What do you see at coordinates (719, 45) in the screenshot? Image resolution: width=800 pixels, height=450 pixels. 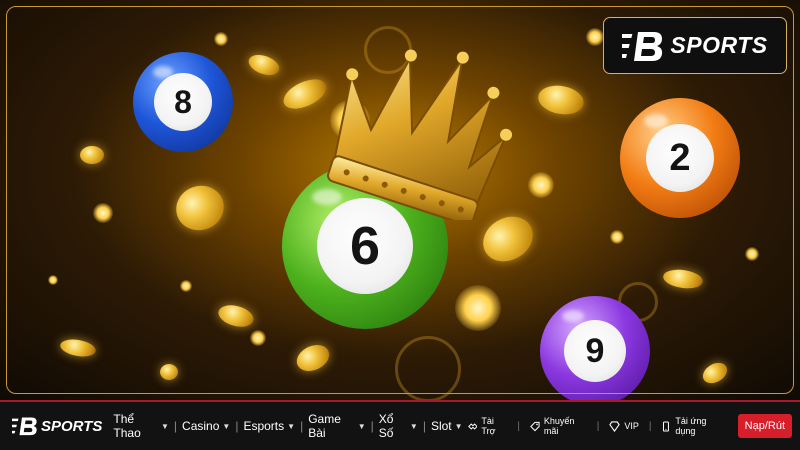 I see `brand-name: SPORTS` at bounding box center [719, 45].